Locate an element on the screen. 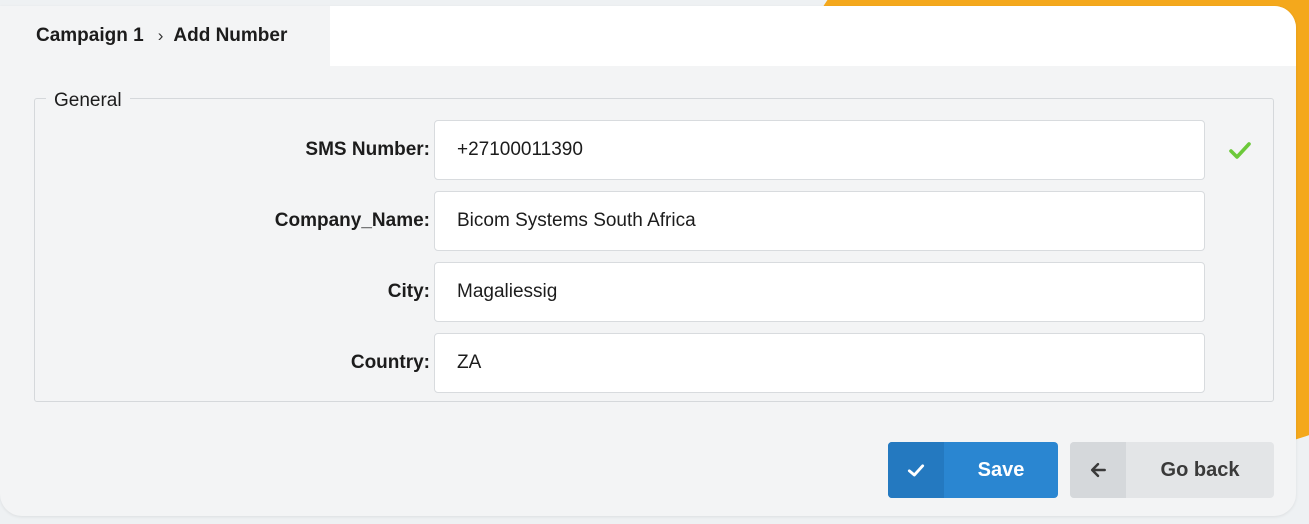 The width and height of the screenshot is (1309, 524). save-button: Save is located at coordinates (973, 470).